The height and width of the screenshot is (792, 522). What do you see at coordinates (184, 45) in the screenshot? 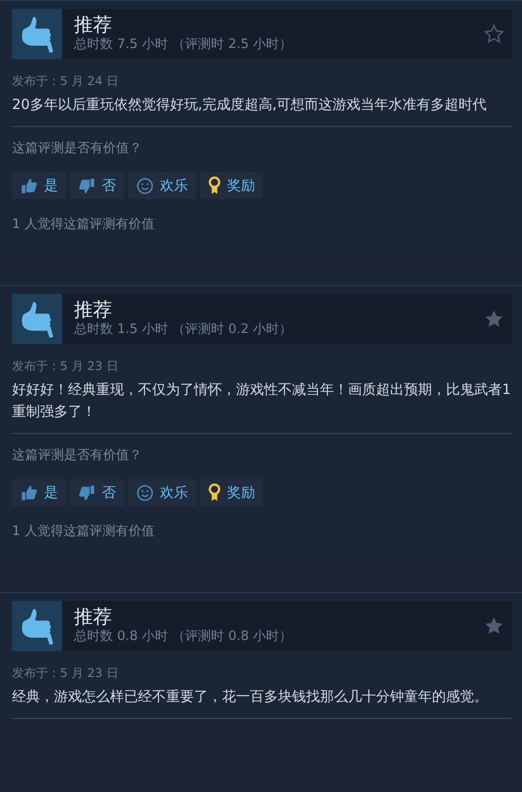
I see `playtime-text: 总时数 7.5 小时 （评测时 2.5 小时）` at bounding box center [184, 45].